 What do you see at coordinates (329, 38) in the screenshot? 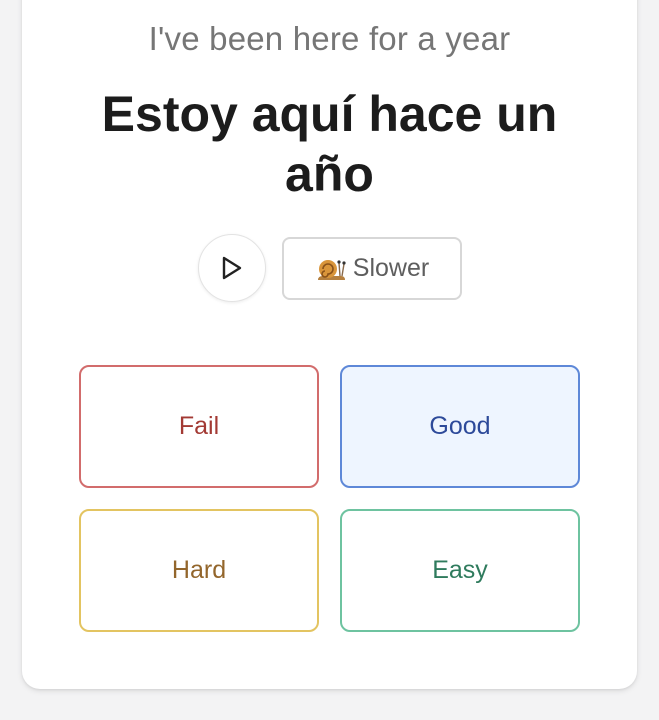
I see `prompt-text: I've been here for a year` at bounding box center [329, 38].